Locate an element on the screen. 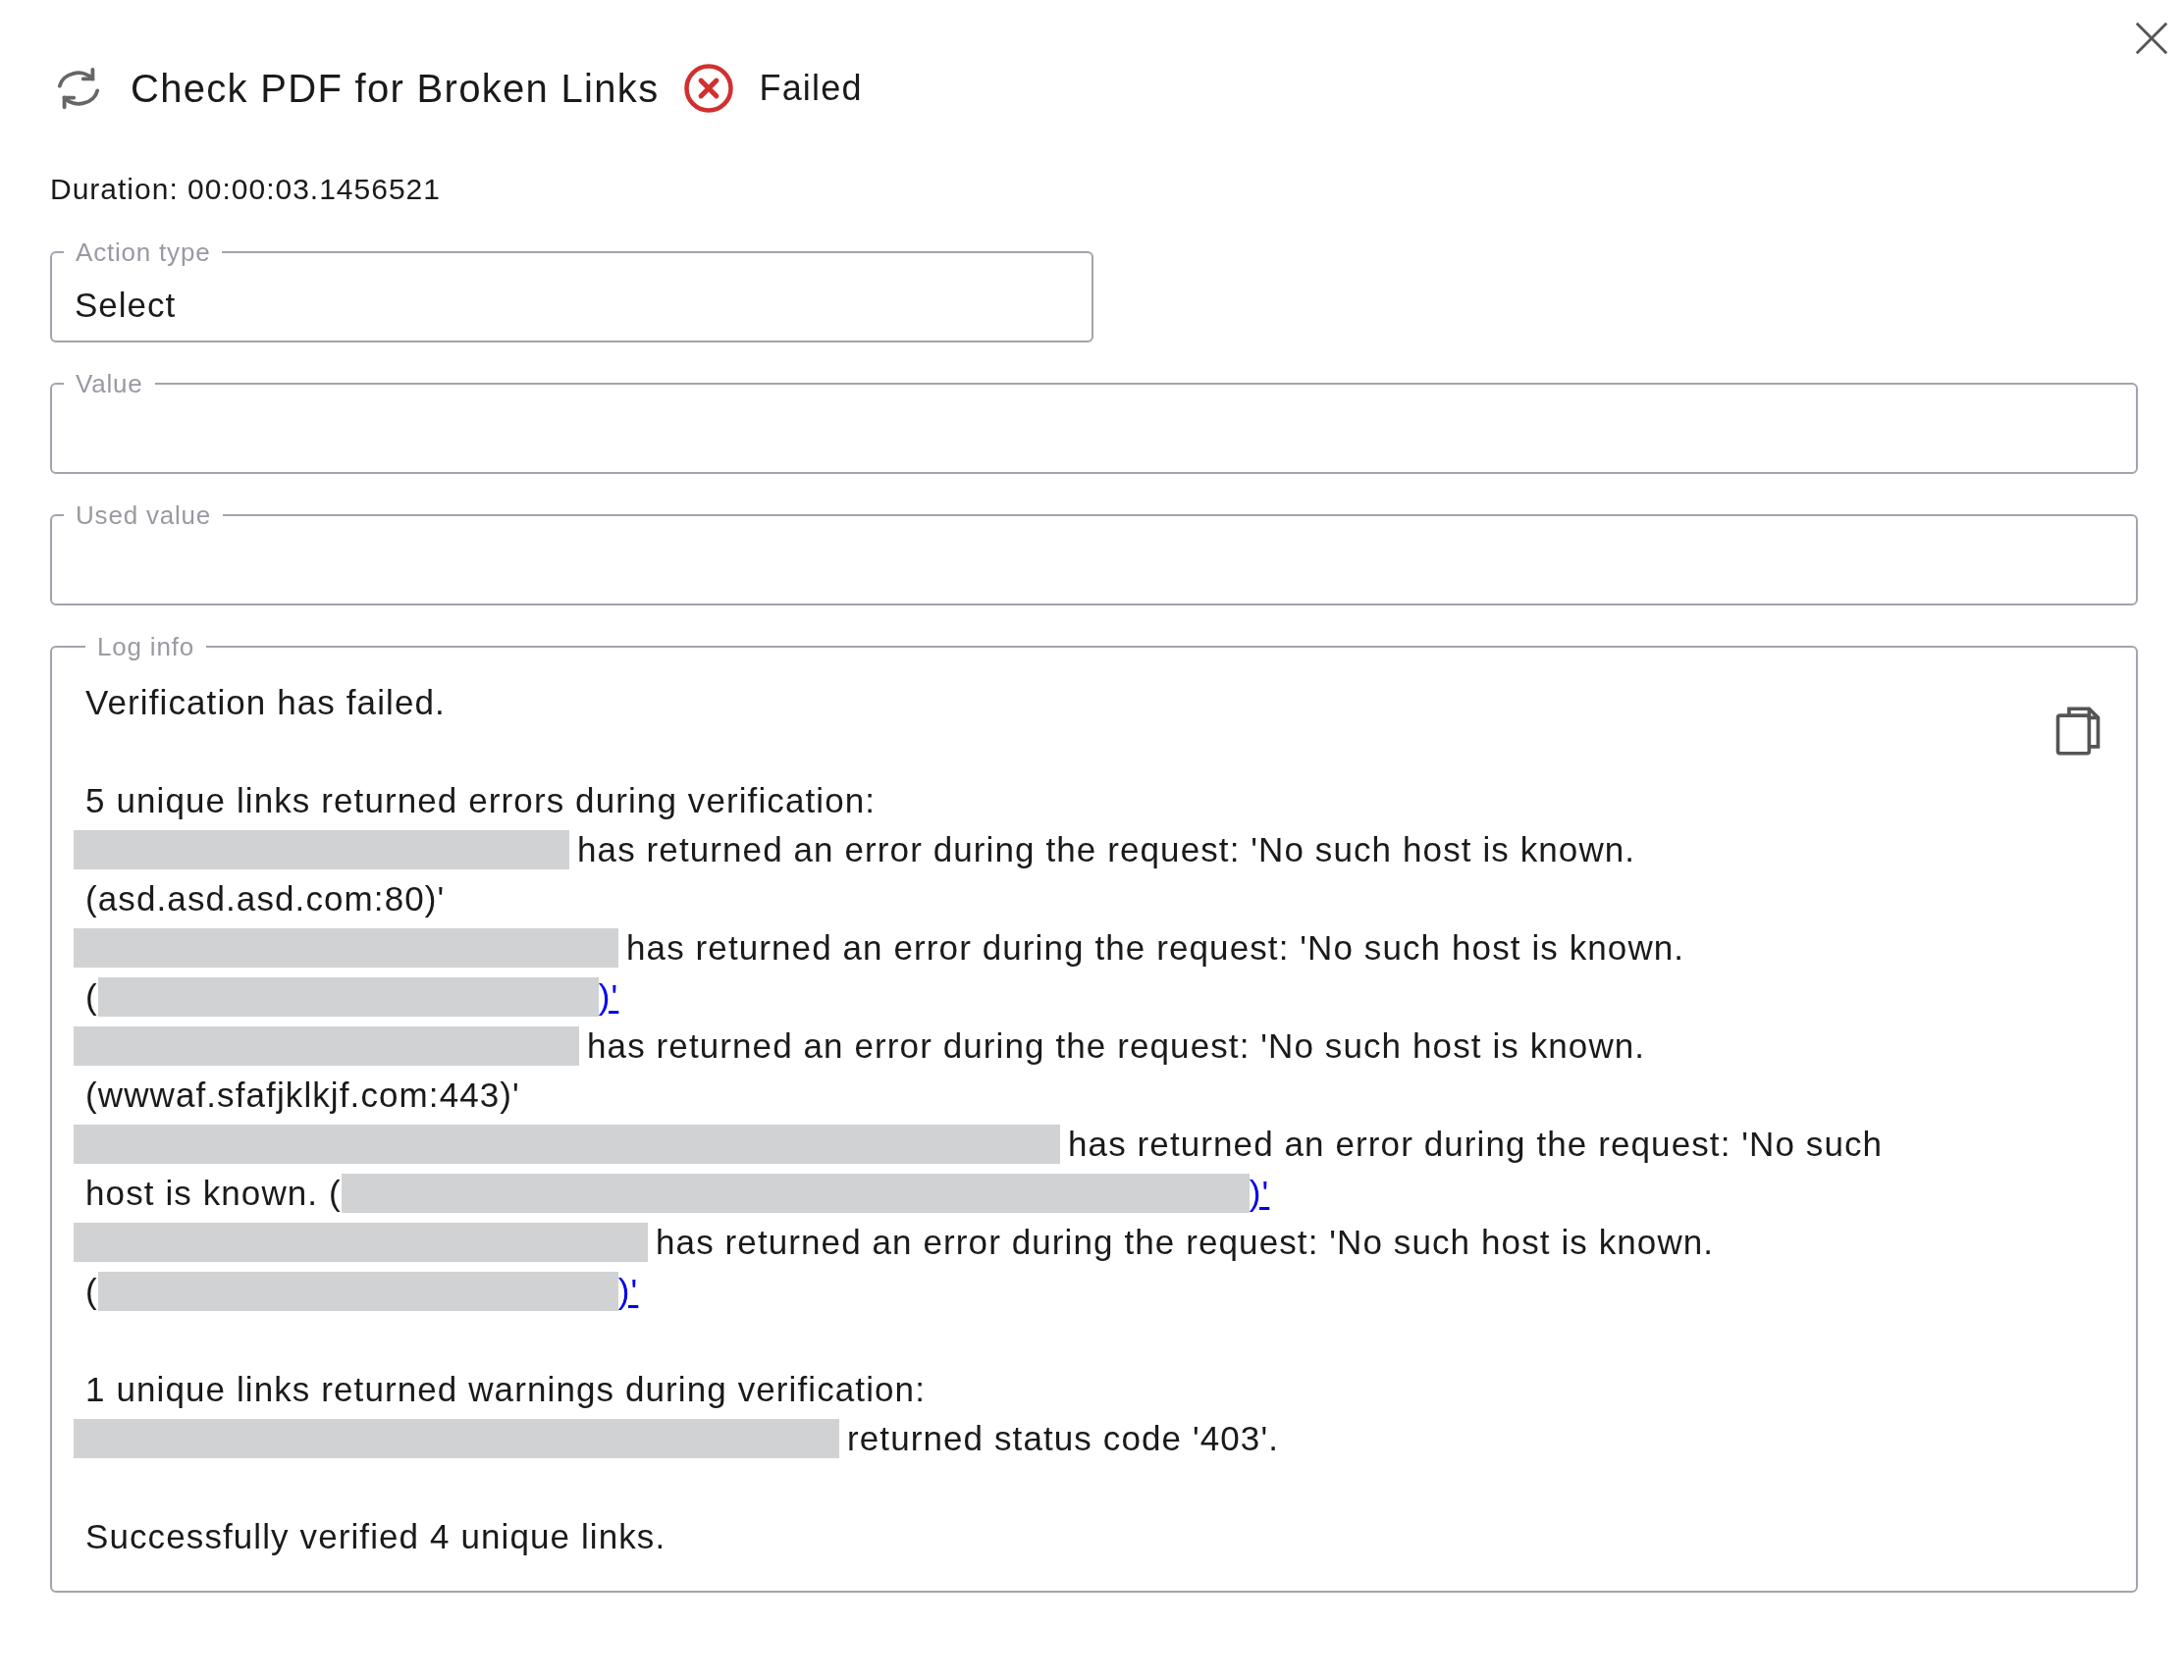 The height and width of the screenshot is (1680, 2184). log-text: Successfully verified 4 unique links. is located at coordinates (375, 1536).